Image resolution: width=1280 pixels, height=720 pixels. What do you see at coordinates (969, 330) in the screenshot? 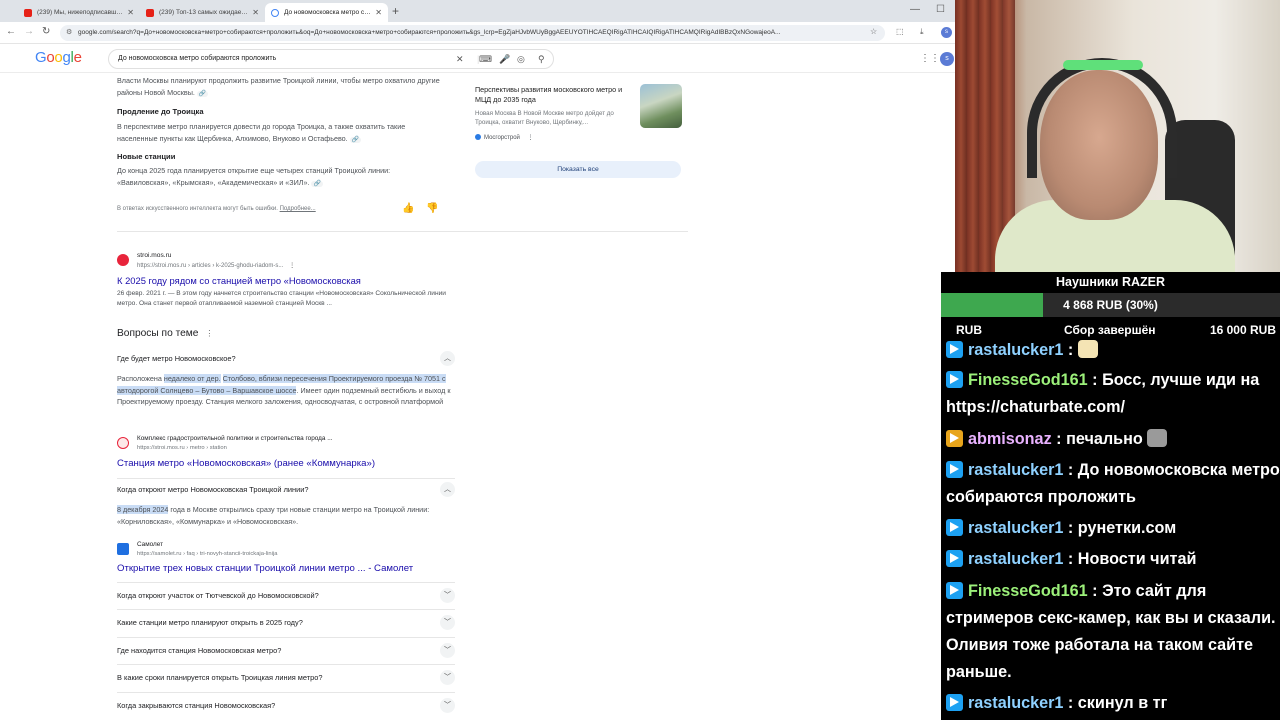
I see `donation-min-label: RUB` at bounding box center [969, 330].